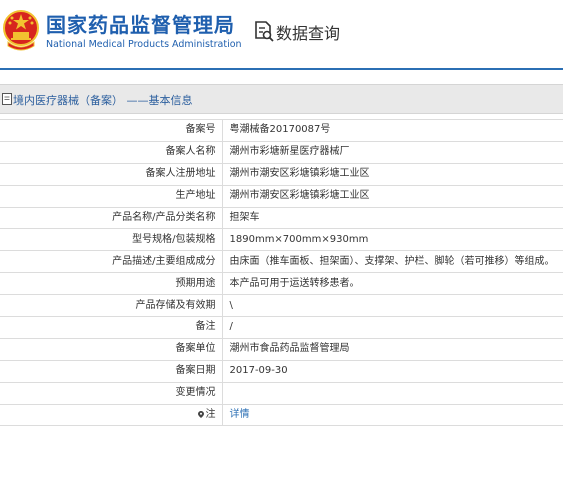 This screenshot has height=477, width=563. What do you see at coordinates (111, 152) in the screenshot?
I see `row-label: 备案人名称` at bounding box center [111, 152].